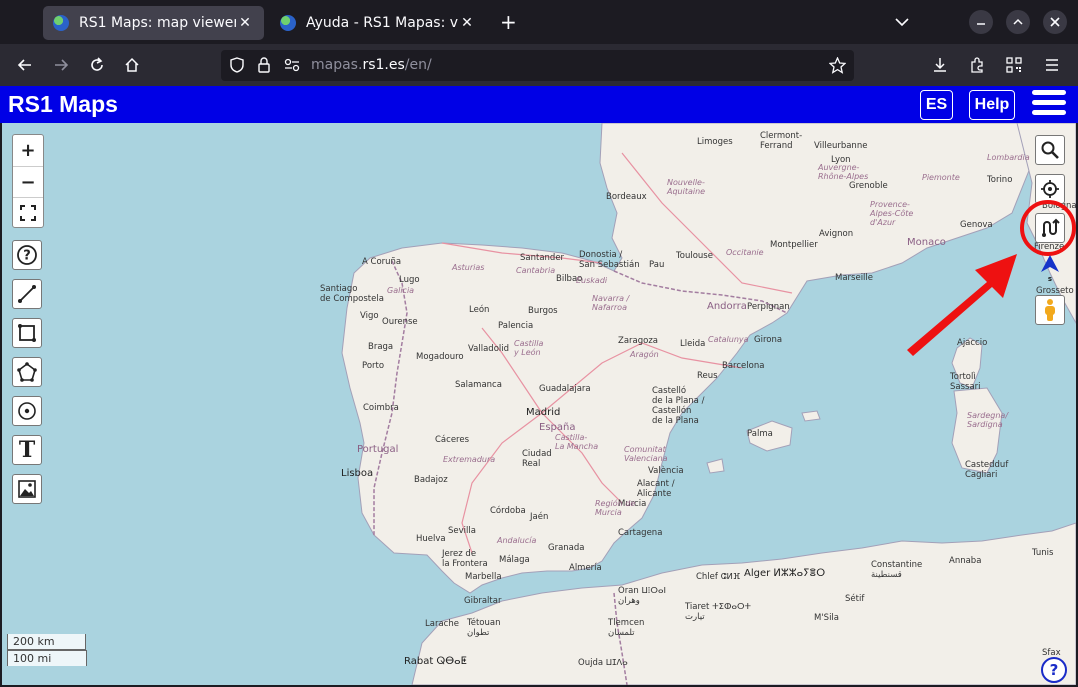  Describe the element at coordinates (715, 142) in the screenshot. I see `city-label: Limoges` at that location.